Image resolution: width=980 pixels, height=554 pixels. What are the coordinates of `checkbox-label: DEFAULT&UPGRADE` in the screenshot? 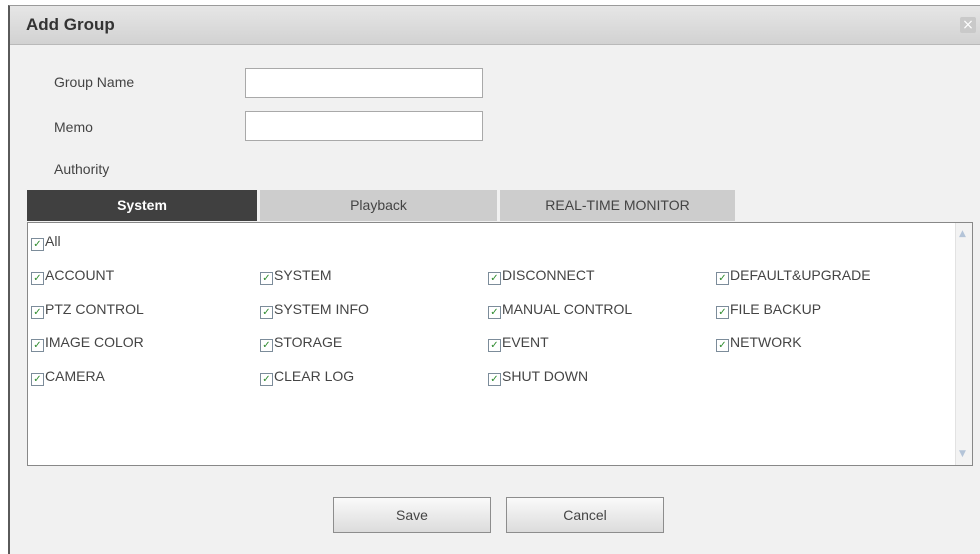 It's located at (800, 275).